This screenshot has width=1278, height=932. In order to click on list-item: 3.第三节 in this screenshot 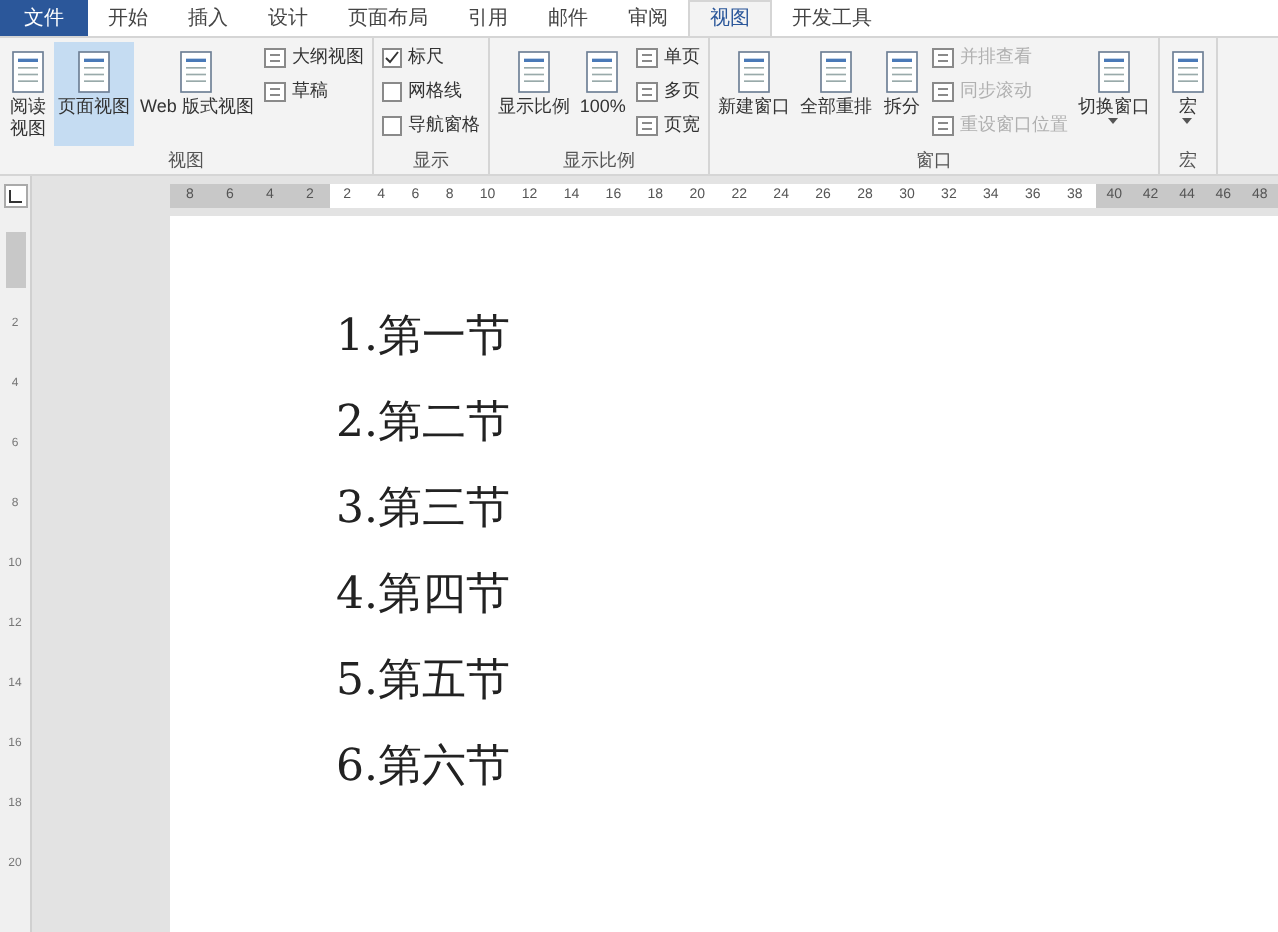, I will do `click(424, 510)`.